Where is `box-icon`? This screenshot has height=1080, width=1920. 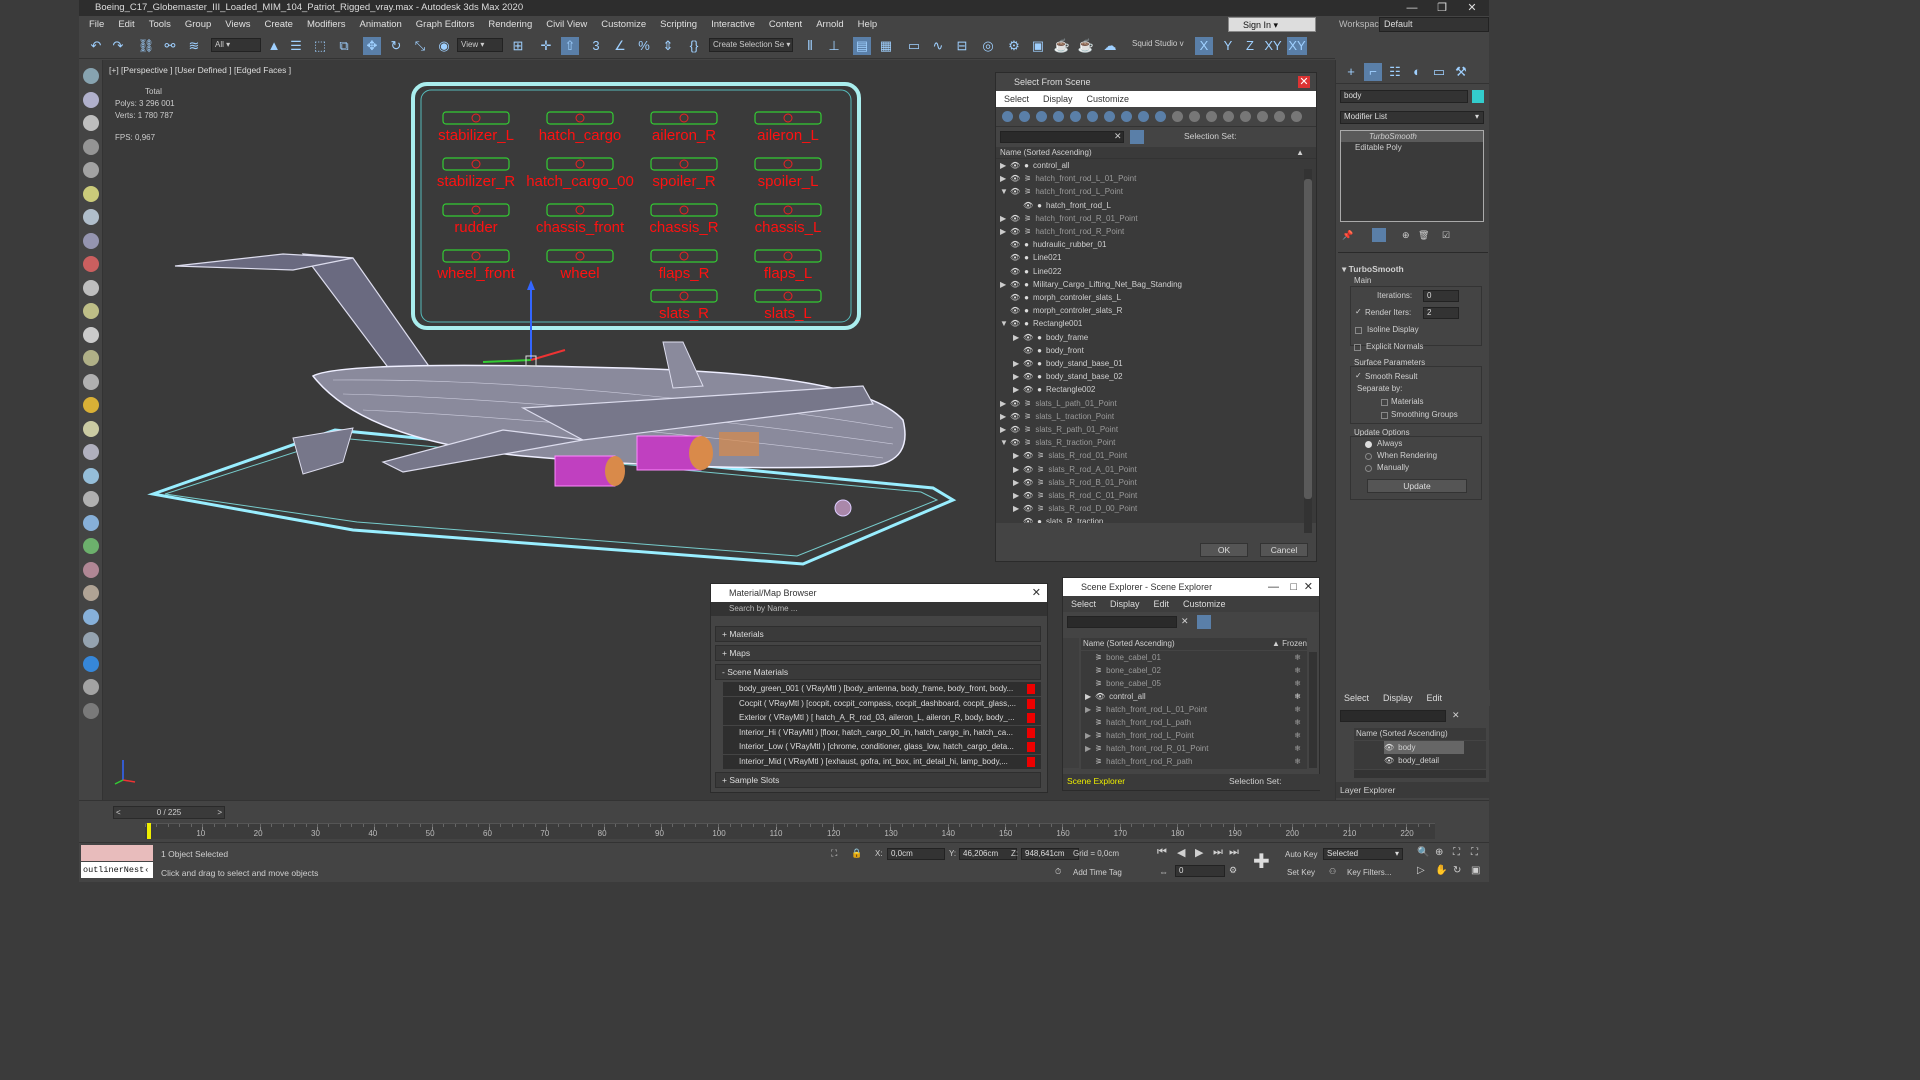 box-icon is located at coordinates (91, 287).